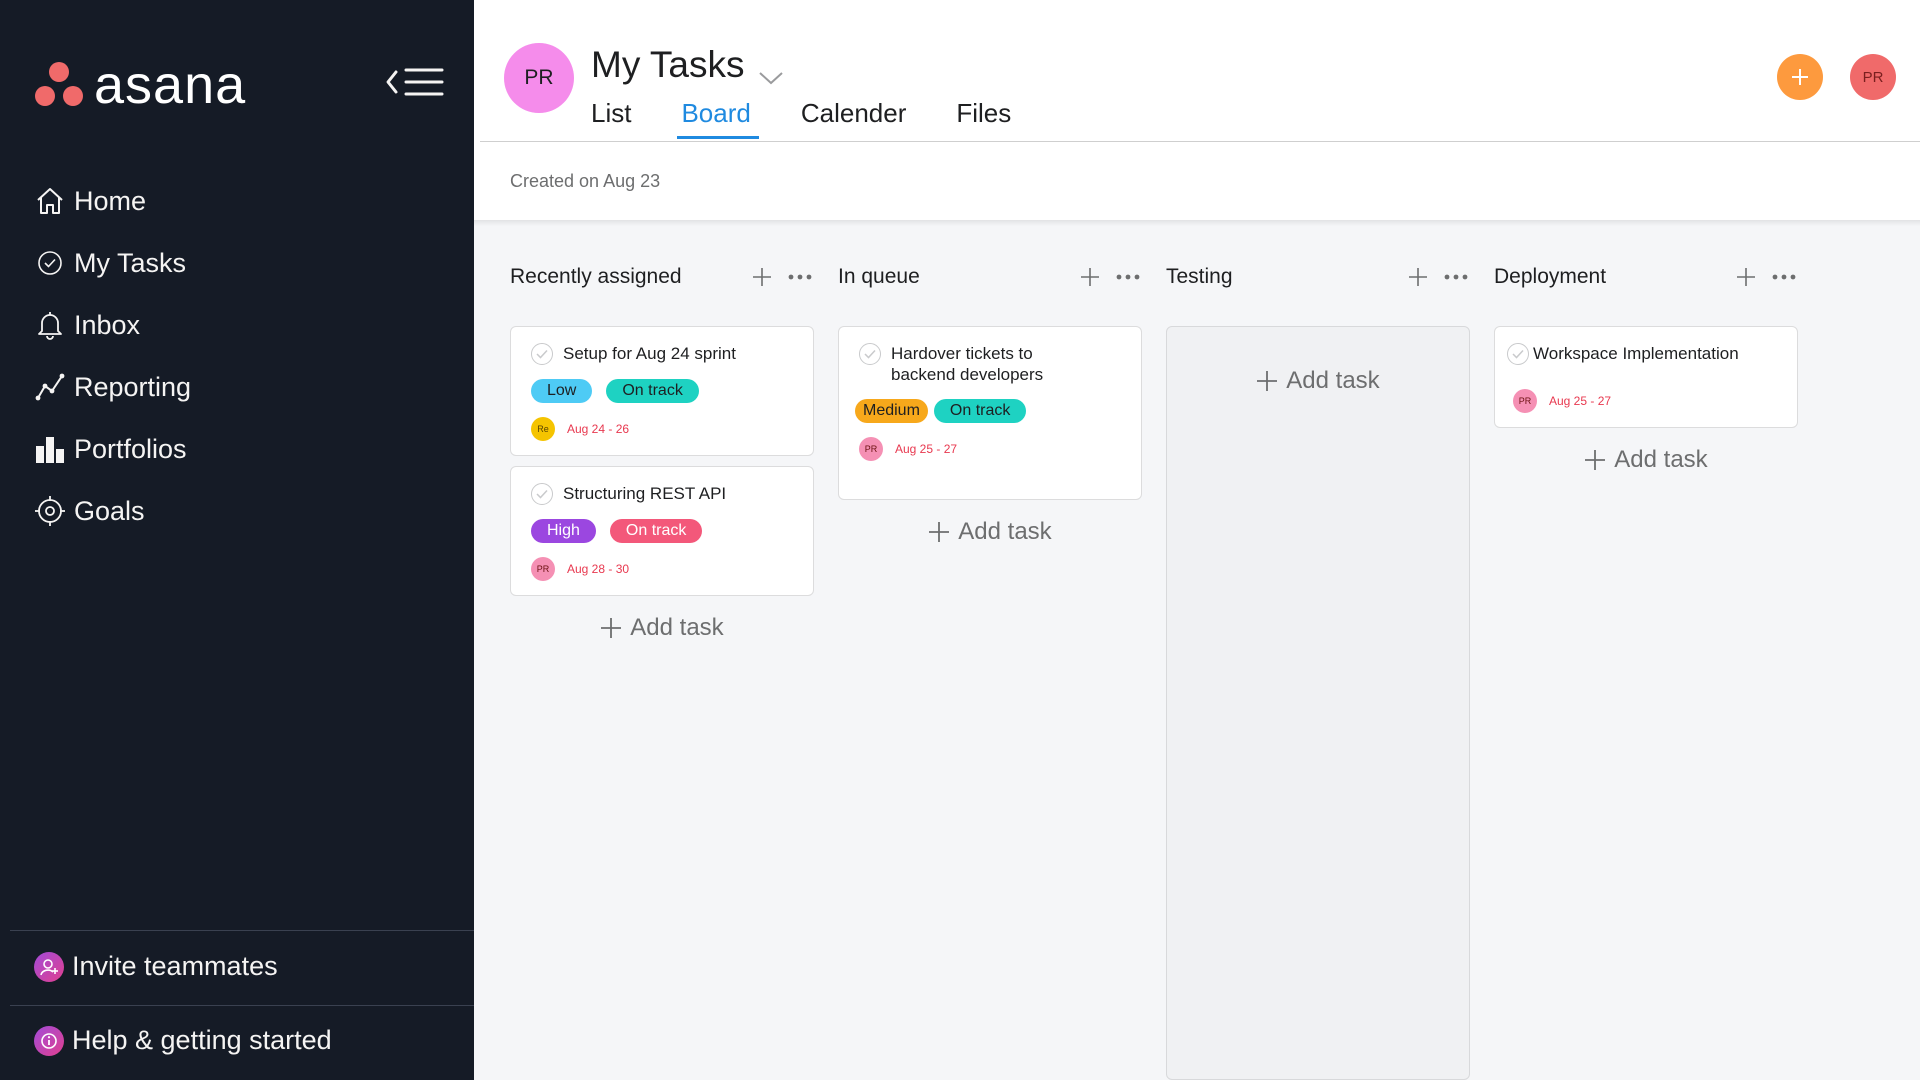  I want to click on column-title: In queue, so click(879, 276).